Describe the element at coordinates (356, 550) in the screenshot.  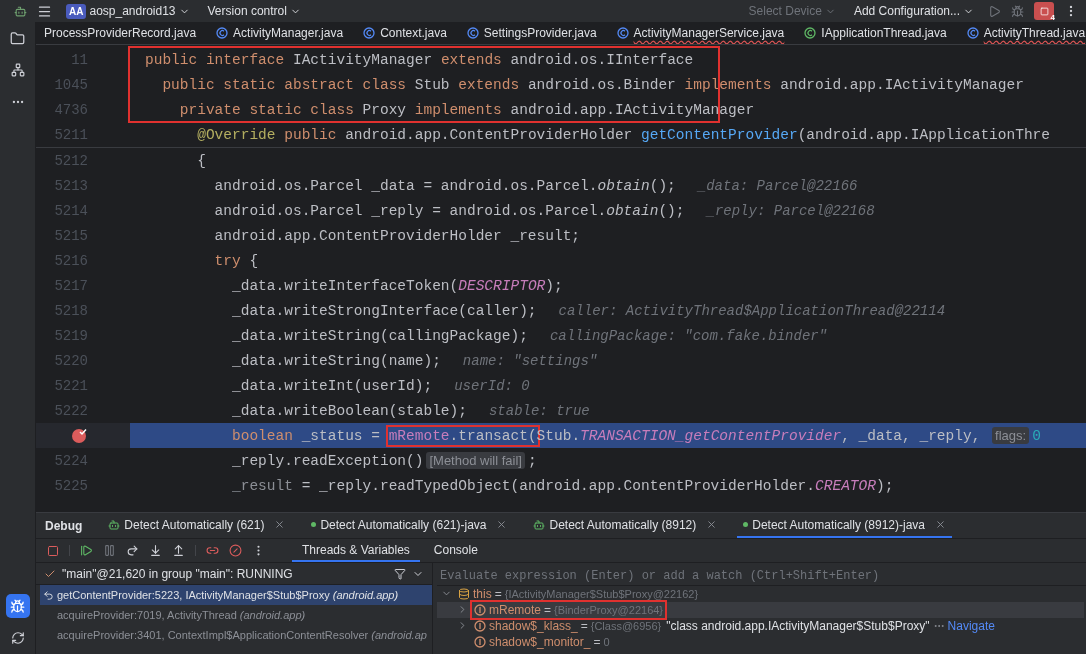
I see `panel-tab: Threads & Variables` at that location.